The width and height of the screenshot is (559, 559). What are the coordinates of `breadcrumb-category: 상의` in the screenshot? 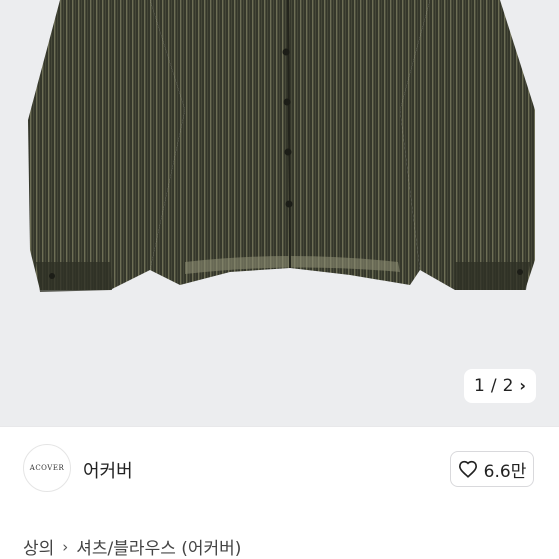 It's located at (38, 546).